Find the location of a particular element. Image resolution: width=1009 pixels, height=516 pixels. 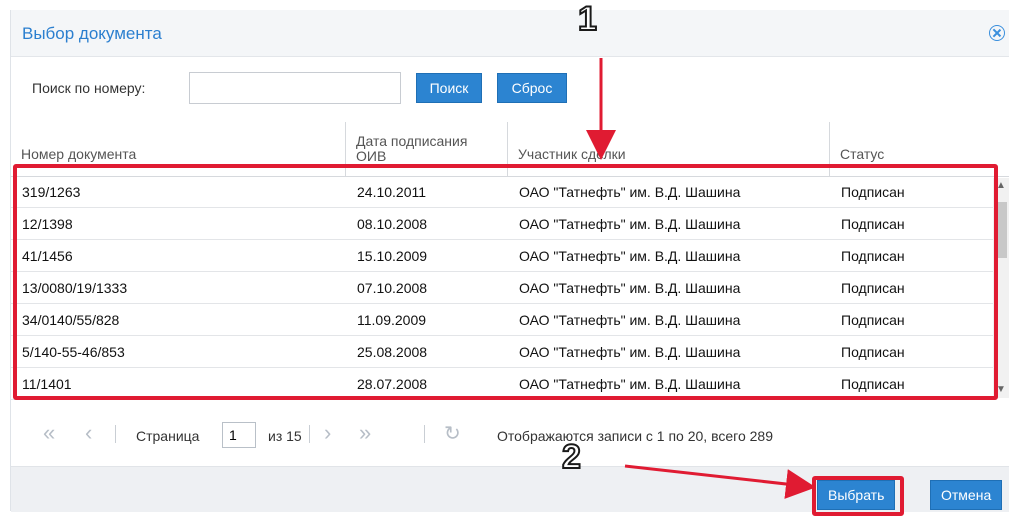

dialog-title: Выбор документа is located at coordinates (92, 33).